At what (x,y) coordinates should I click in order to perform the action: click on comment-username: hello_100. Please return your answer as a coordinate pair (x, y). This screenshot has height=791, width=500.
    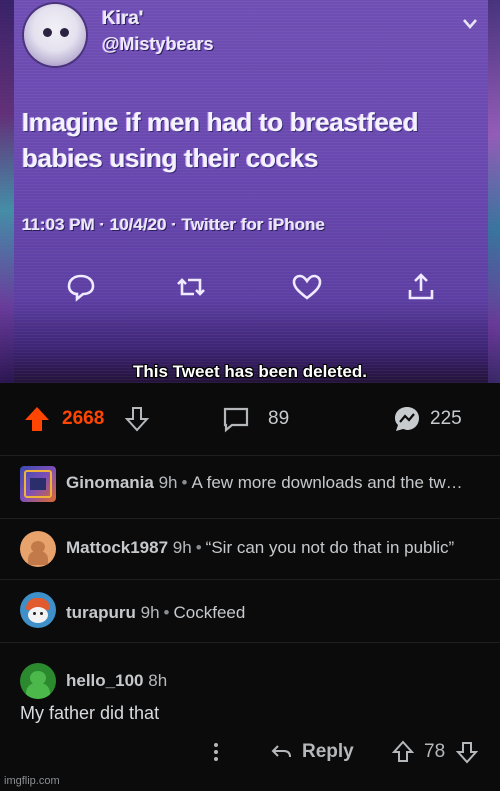
    Looking at the image, I should click on (105, 680).